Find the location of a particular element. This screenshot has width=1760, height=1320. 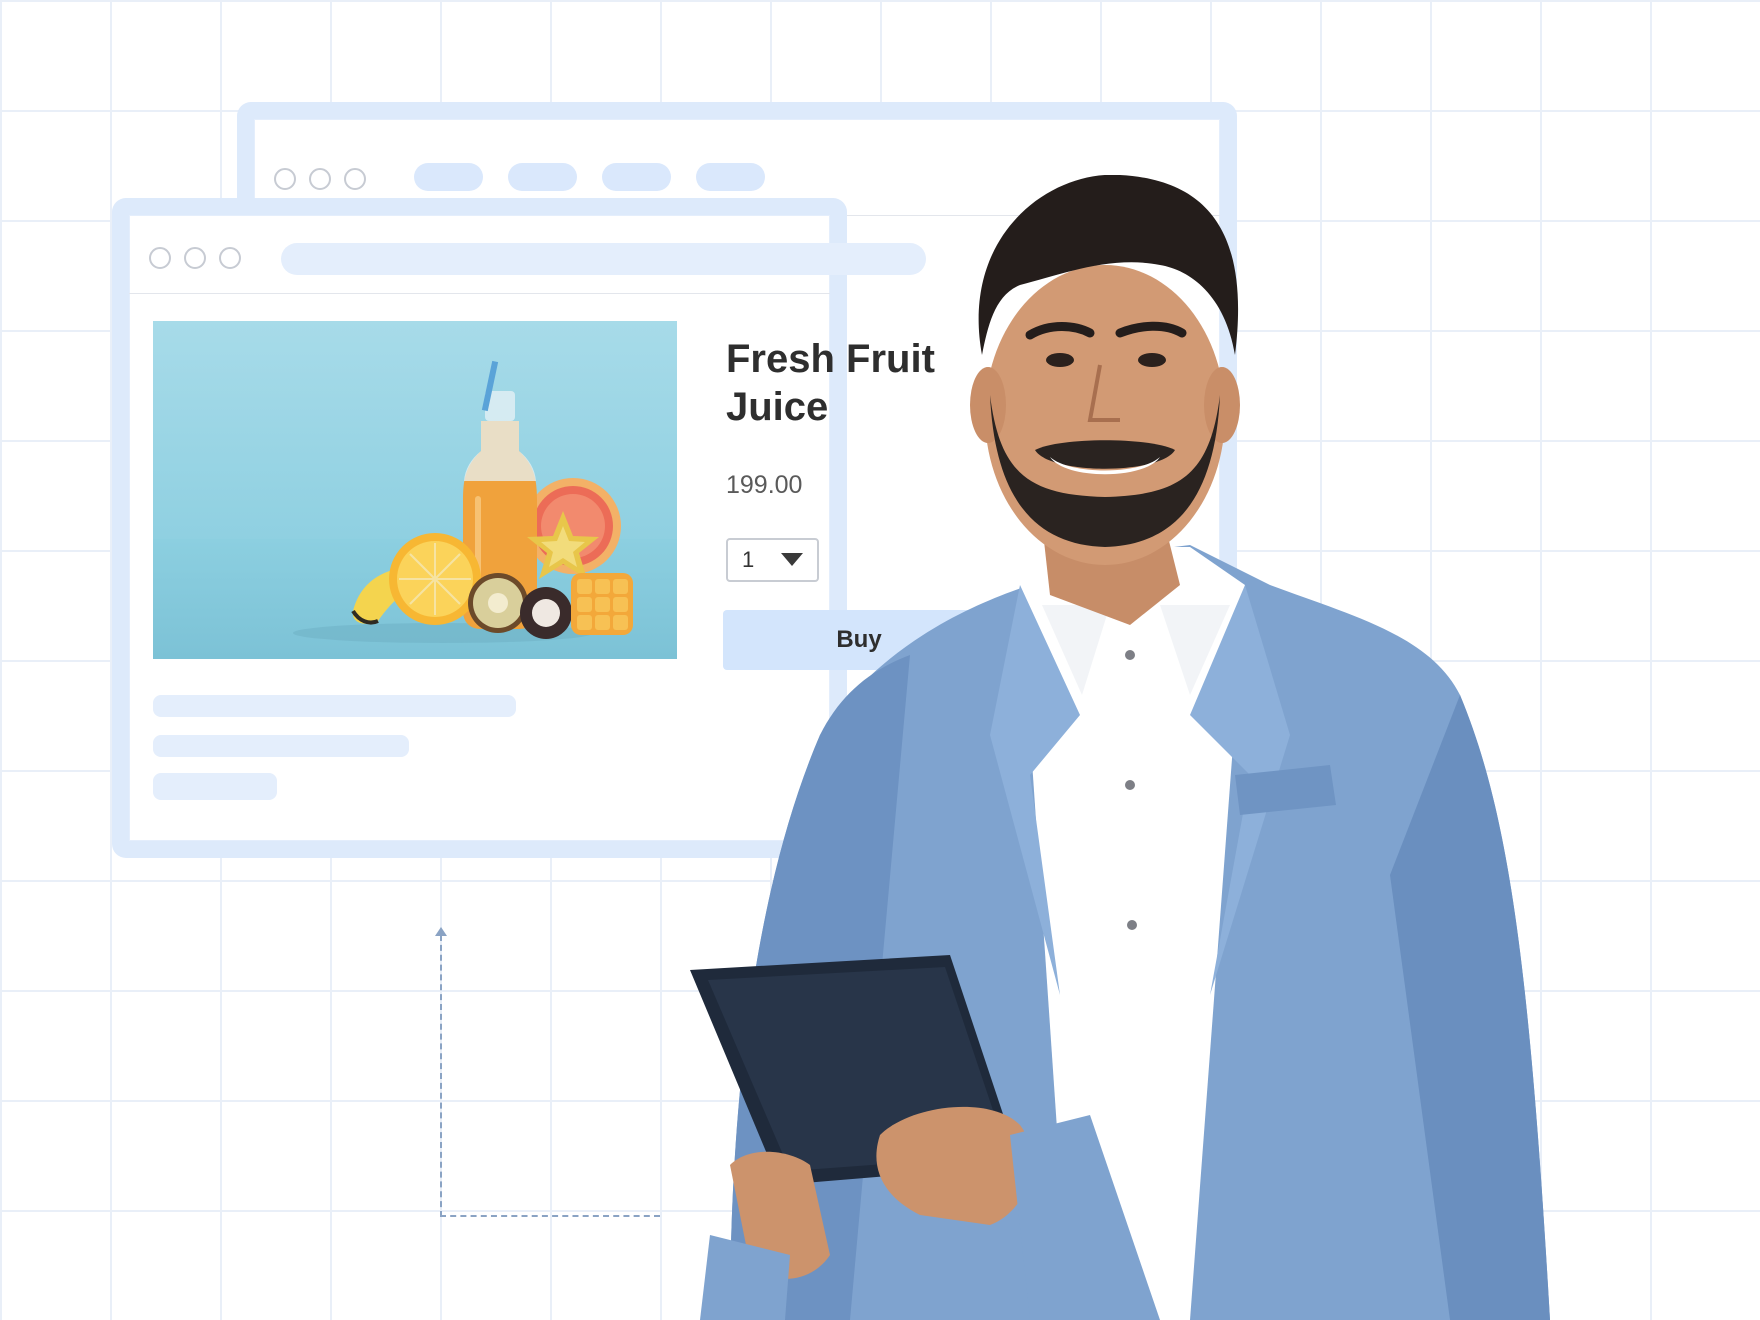

fruit-juice-illustration is located at coordinates (463, 501).